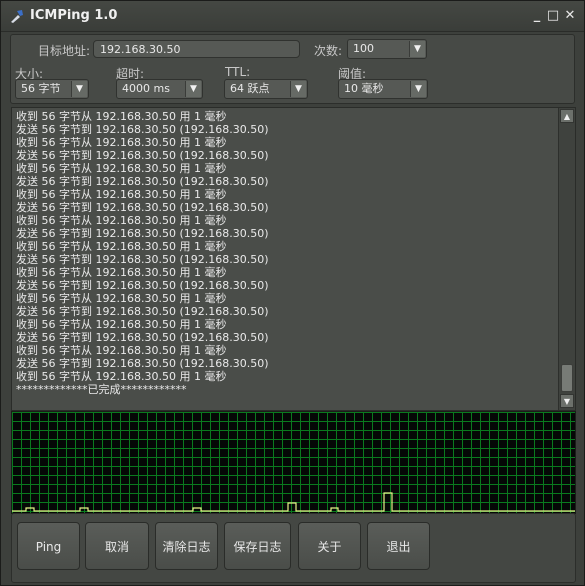  I want to click on title-bar: ICMPing 1.0 _ □ ✕, so click(292, 16).